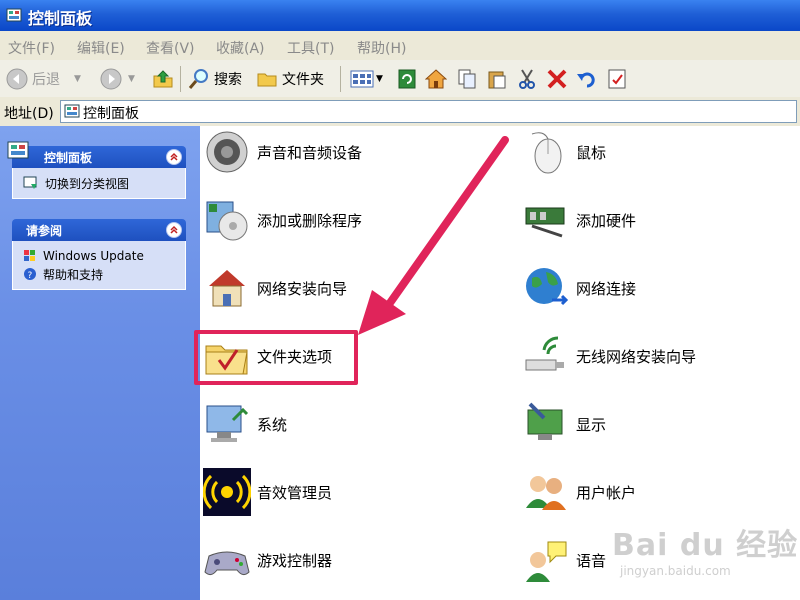 The image size is (800, 600). I want to click on delete-button, so click(557, 79).